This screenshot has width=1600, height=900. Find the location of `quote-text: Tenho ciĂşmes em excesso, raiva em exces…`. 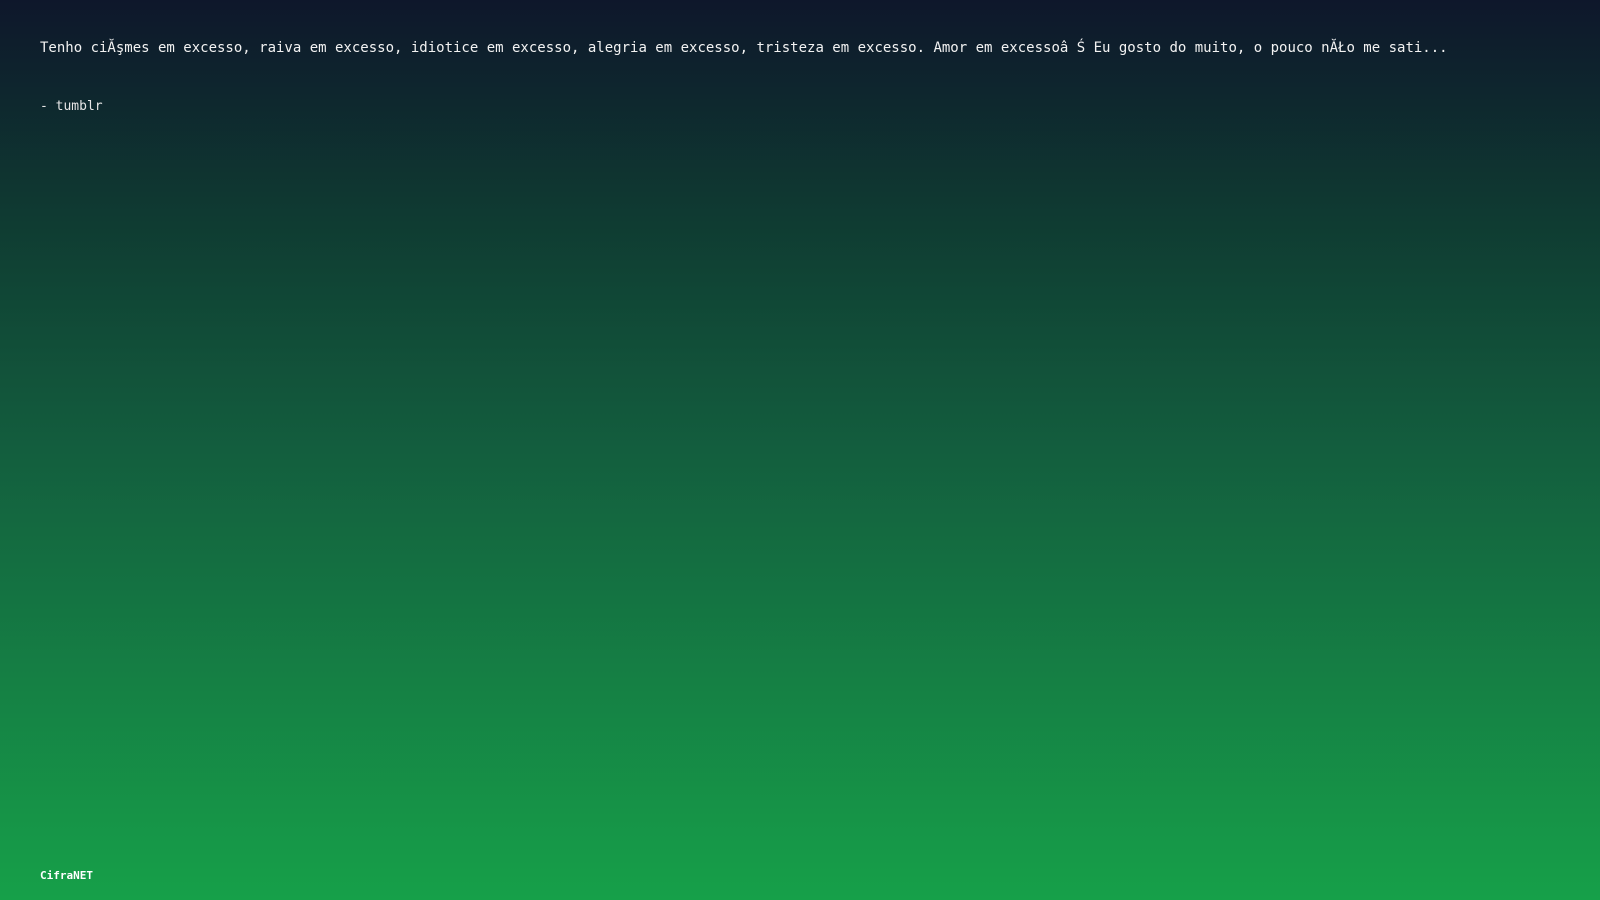

quote-text: Tenho ciĂşmes em excesso, raiva em exces… is located at coordinates (744, 48).